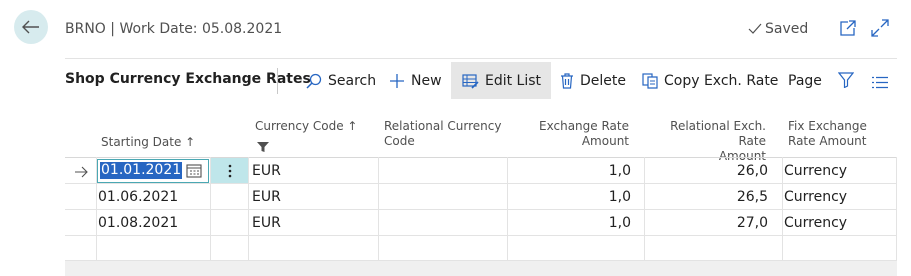  I want to click on copy-exch-rate-label: Copy Exch. Rate, so click(721, 80).